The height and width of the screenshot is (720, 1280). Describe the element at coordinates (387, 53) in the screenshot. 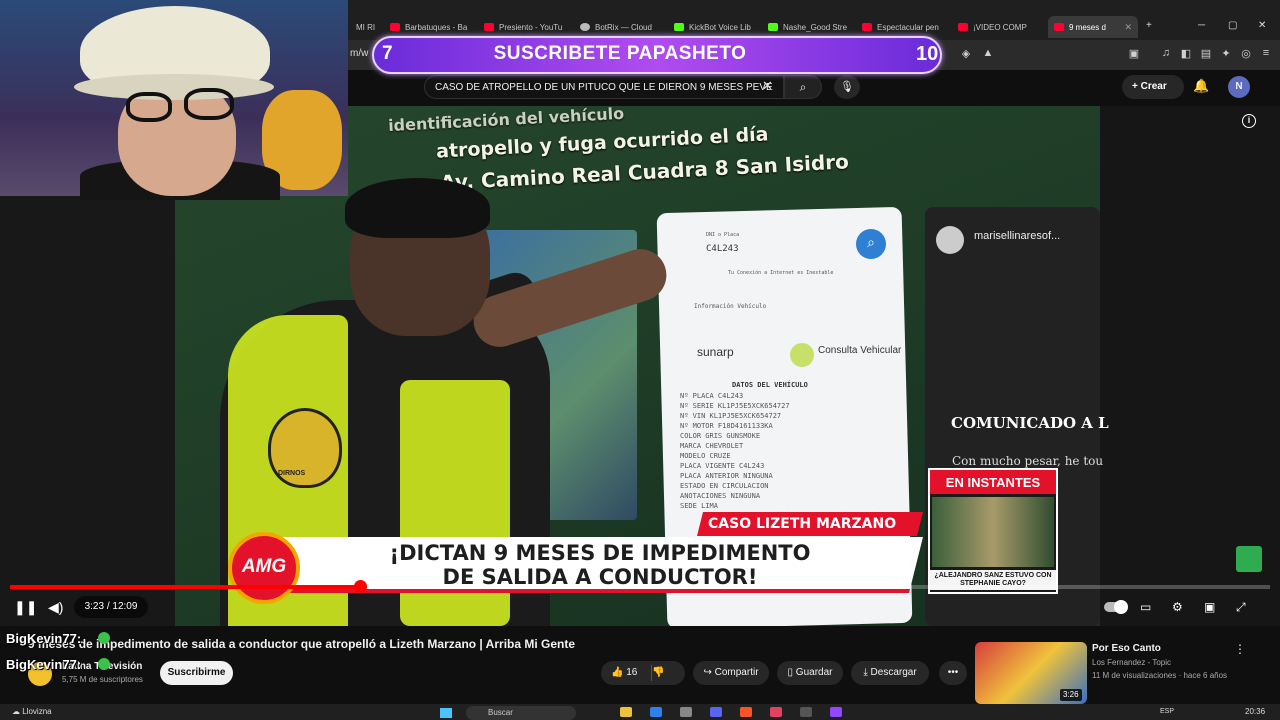

I see `sub-goal-current: 7` at that location.